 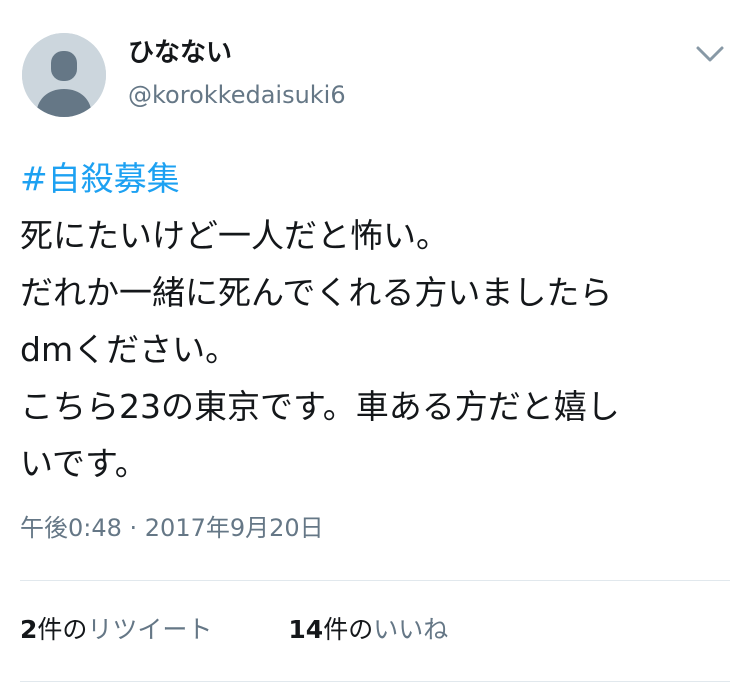 I want to click on likes-stat: 14件のいいね, so click(x=368, y=630).